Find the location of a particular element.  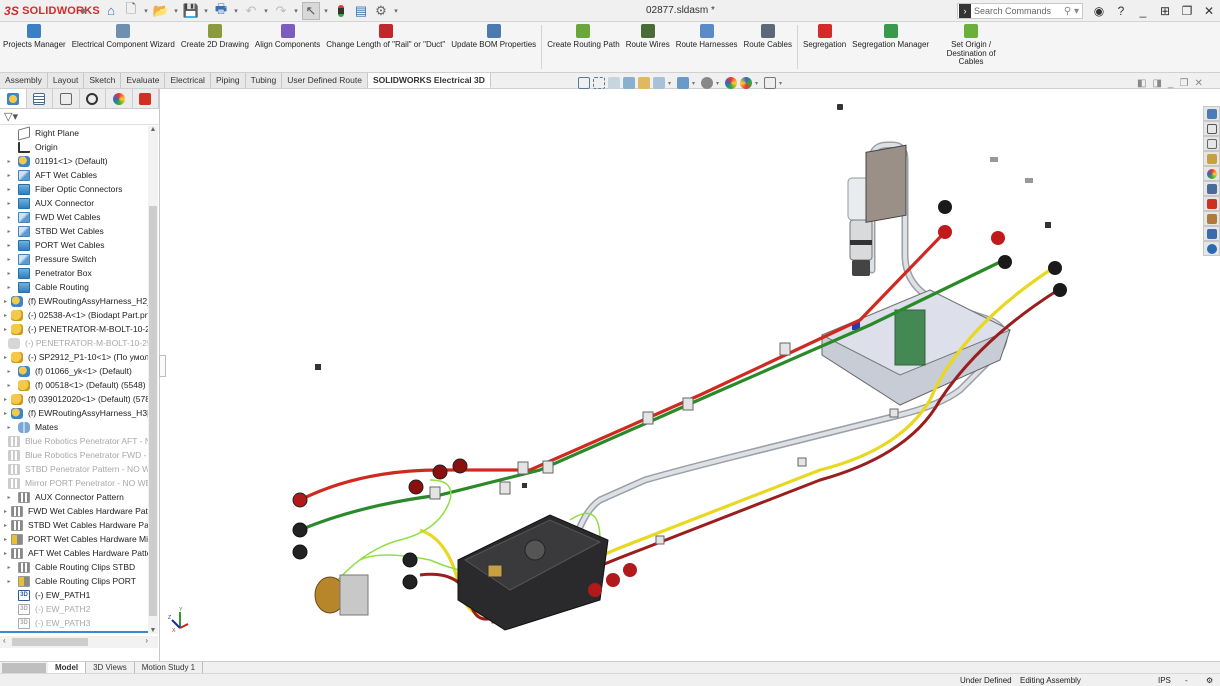

menu-expand-arrow: ▶ is located at coordinates (85, 10).